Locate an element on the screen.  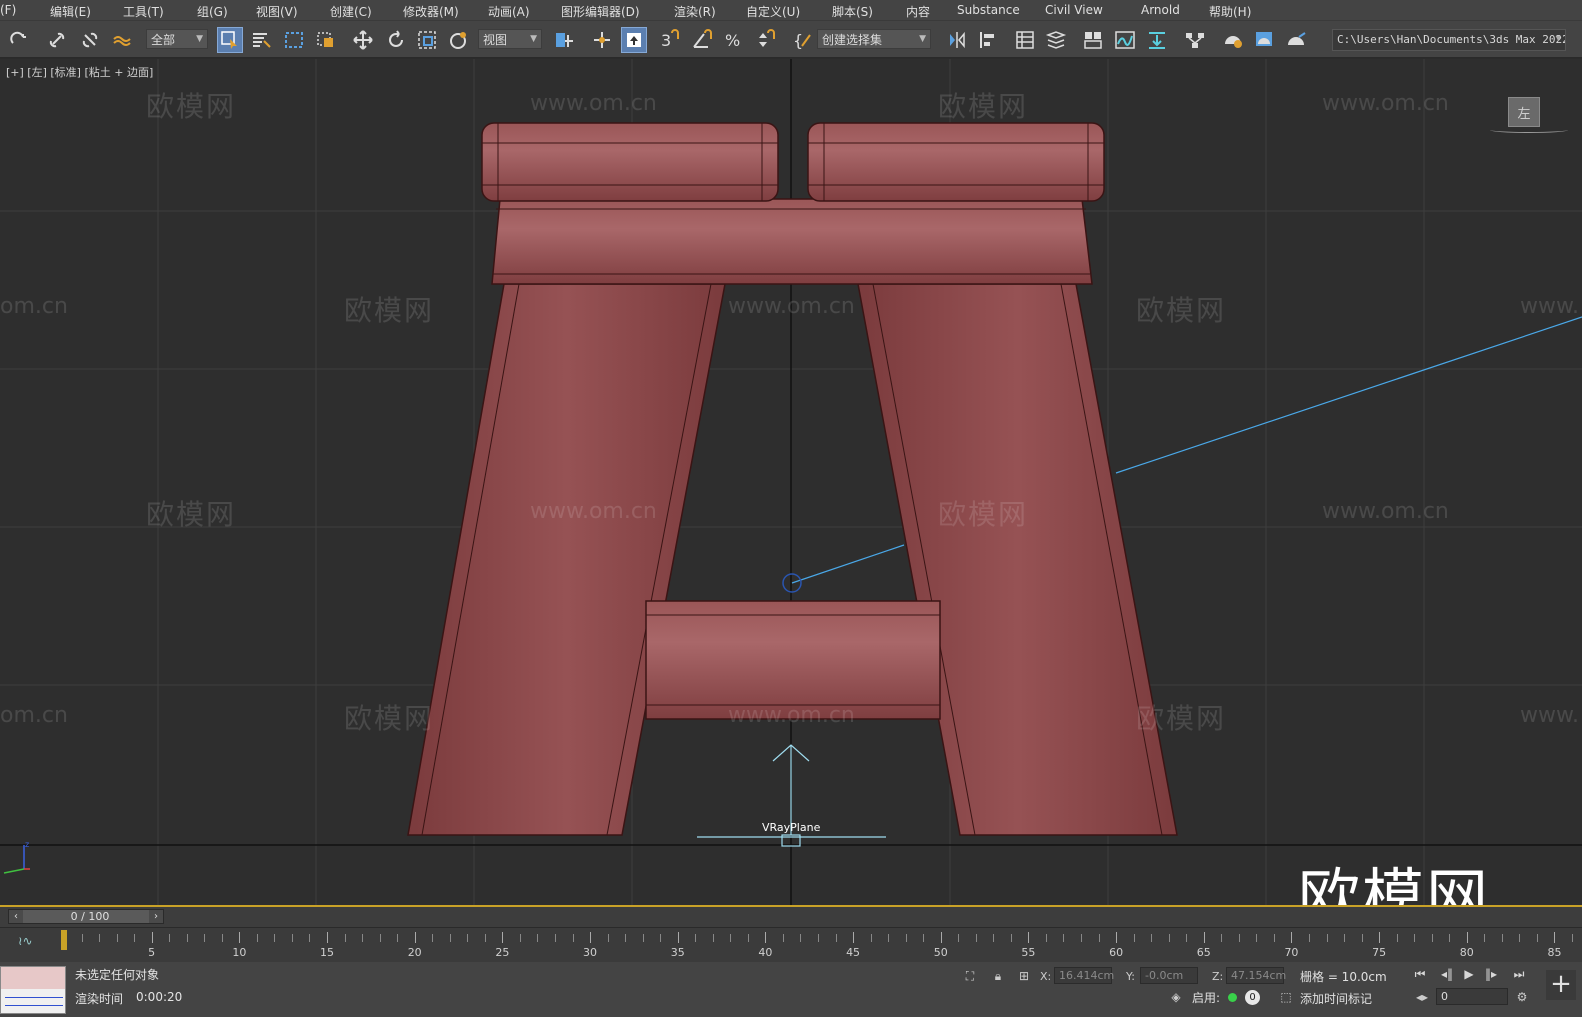
timeline-tick-label: 50 is located at coordinates (940, 952).